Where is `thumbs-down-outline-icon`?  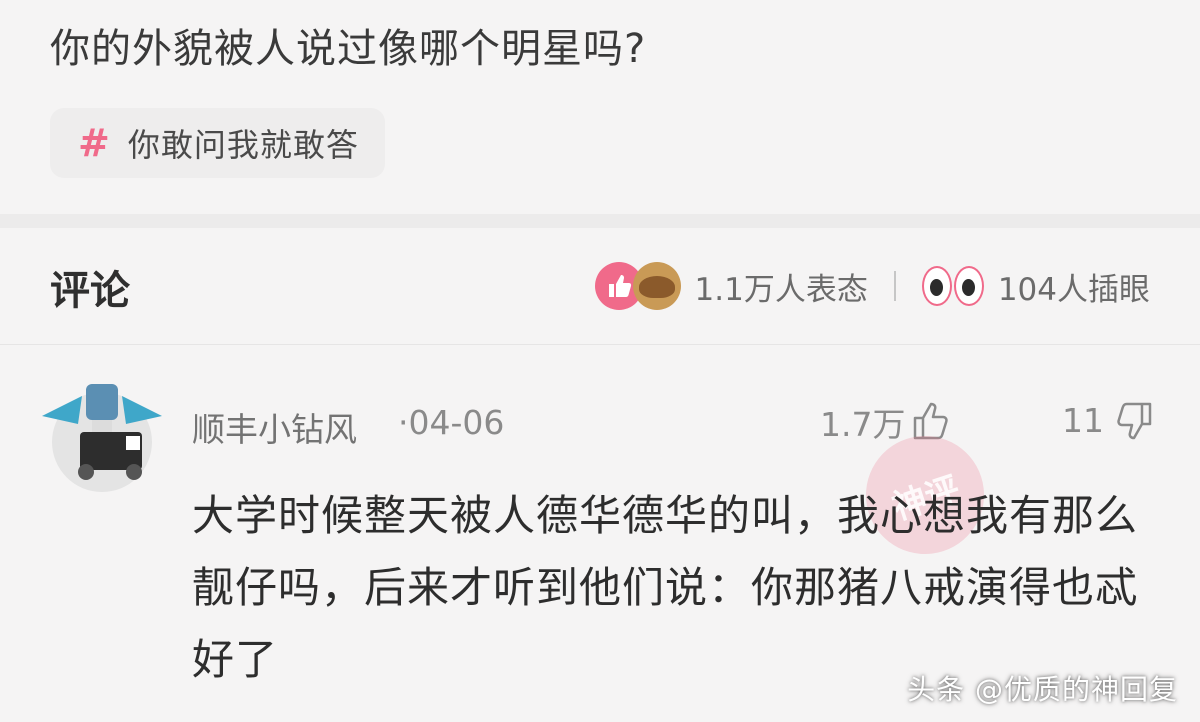
thumbs-down-outline-icon is located at coordinates (1134, 421).